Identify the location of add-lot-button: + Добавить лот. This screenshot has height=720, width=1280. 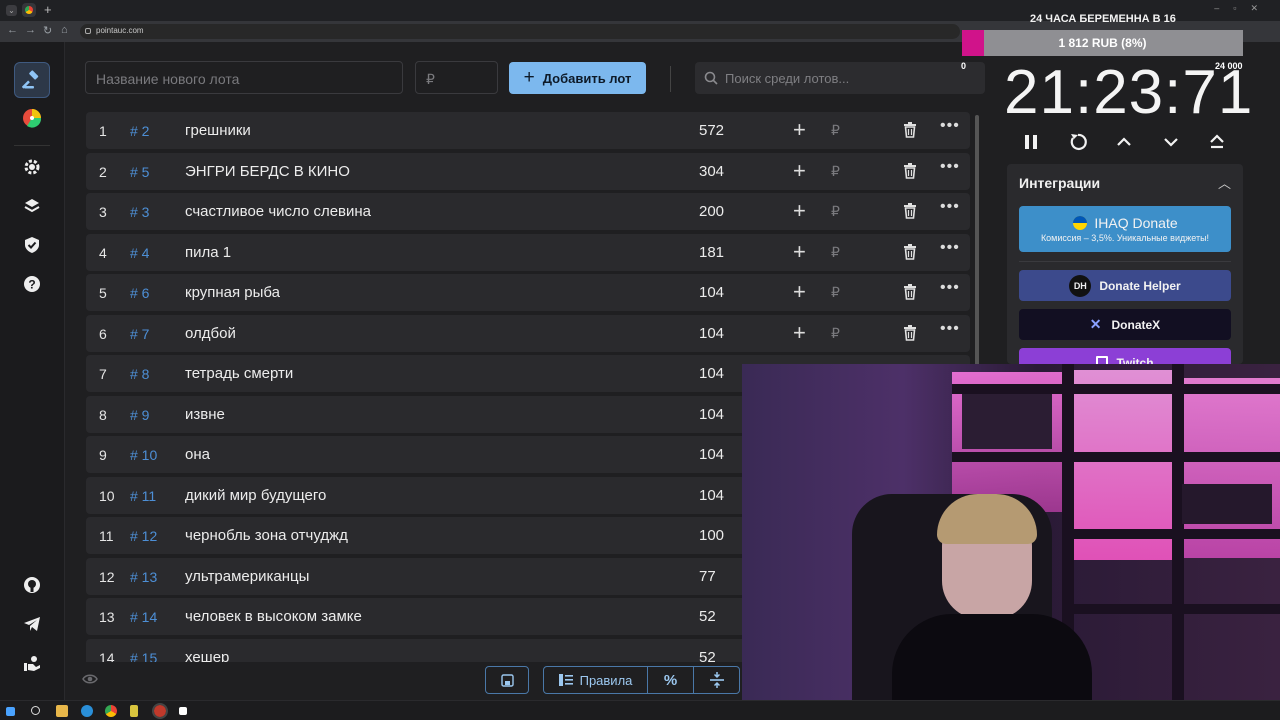
(577, 78).